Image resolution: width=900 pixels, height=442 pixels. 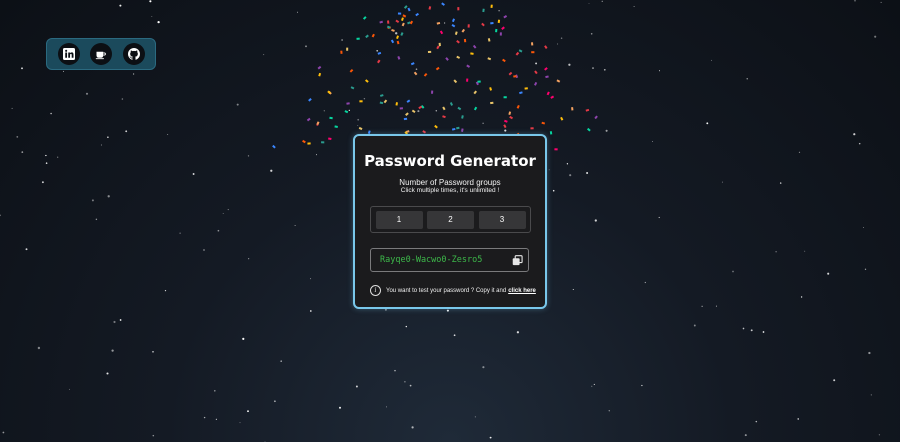 I want to click on groups-hint: Click multiple times, it's unlimited !, so click(x=450, y=190).